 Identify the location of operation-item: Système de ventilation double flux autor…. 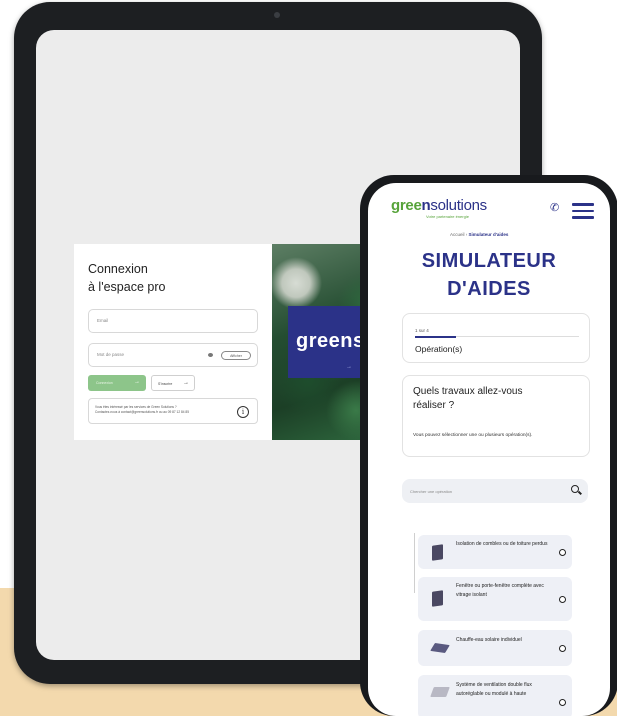
(495, 695).